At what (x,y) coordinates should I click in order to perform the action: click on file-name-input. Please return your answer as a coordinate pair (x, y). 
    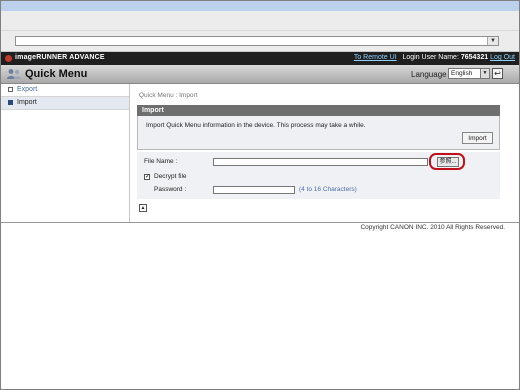
    Looking at the image, I should click on (320, 162).